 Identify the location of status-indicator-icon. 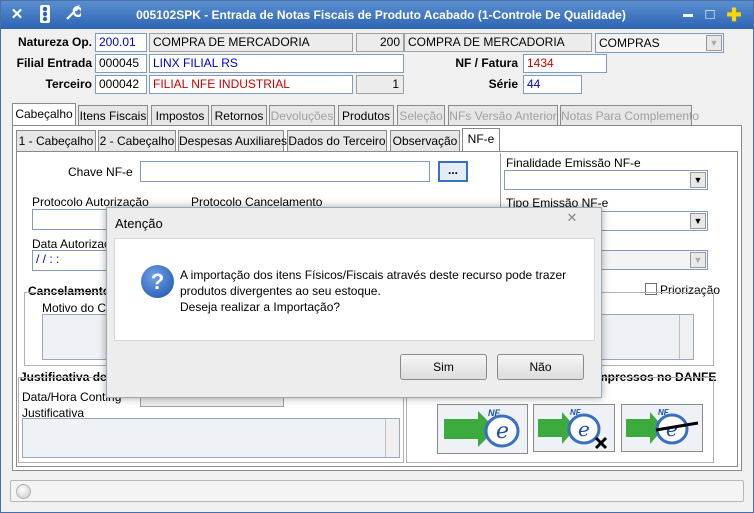
(23, 491).